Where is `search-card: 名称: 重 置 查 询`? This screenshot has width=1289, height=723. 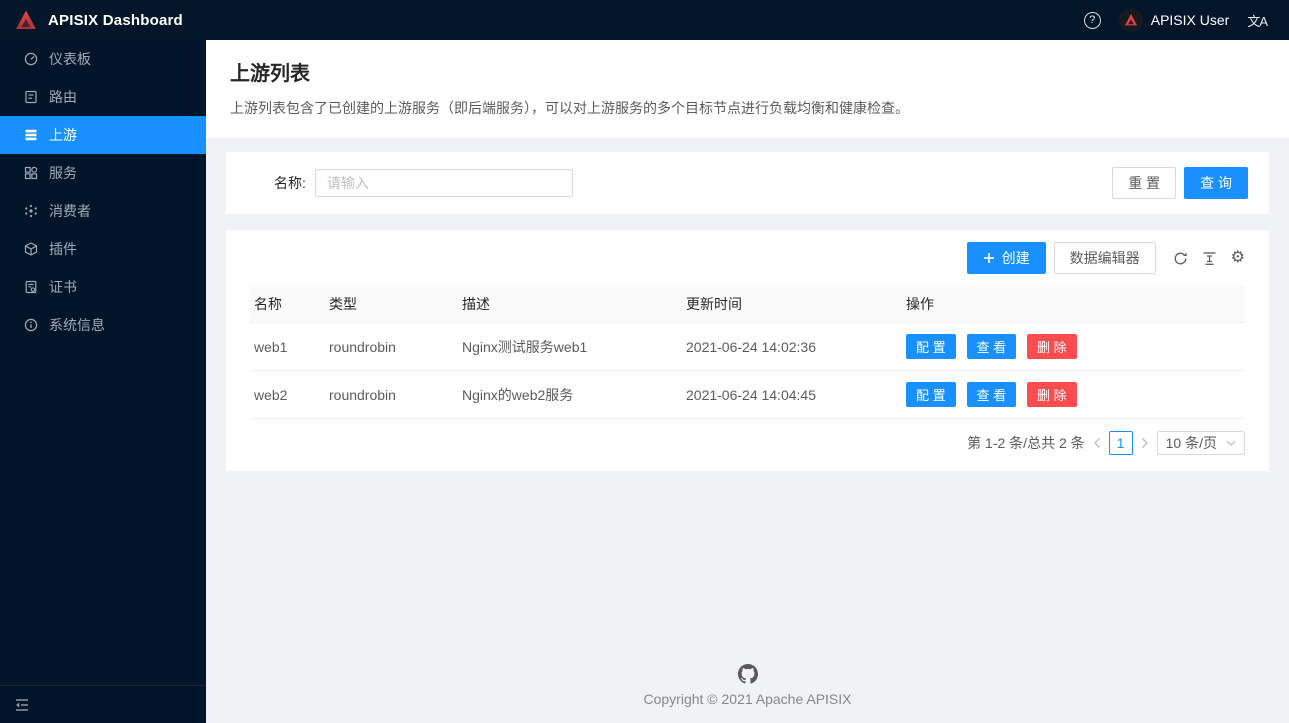 search-card: 名称: 重 置 查 询 is located at coordinates (747, 183).